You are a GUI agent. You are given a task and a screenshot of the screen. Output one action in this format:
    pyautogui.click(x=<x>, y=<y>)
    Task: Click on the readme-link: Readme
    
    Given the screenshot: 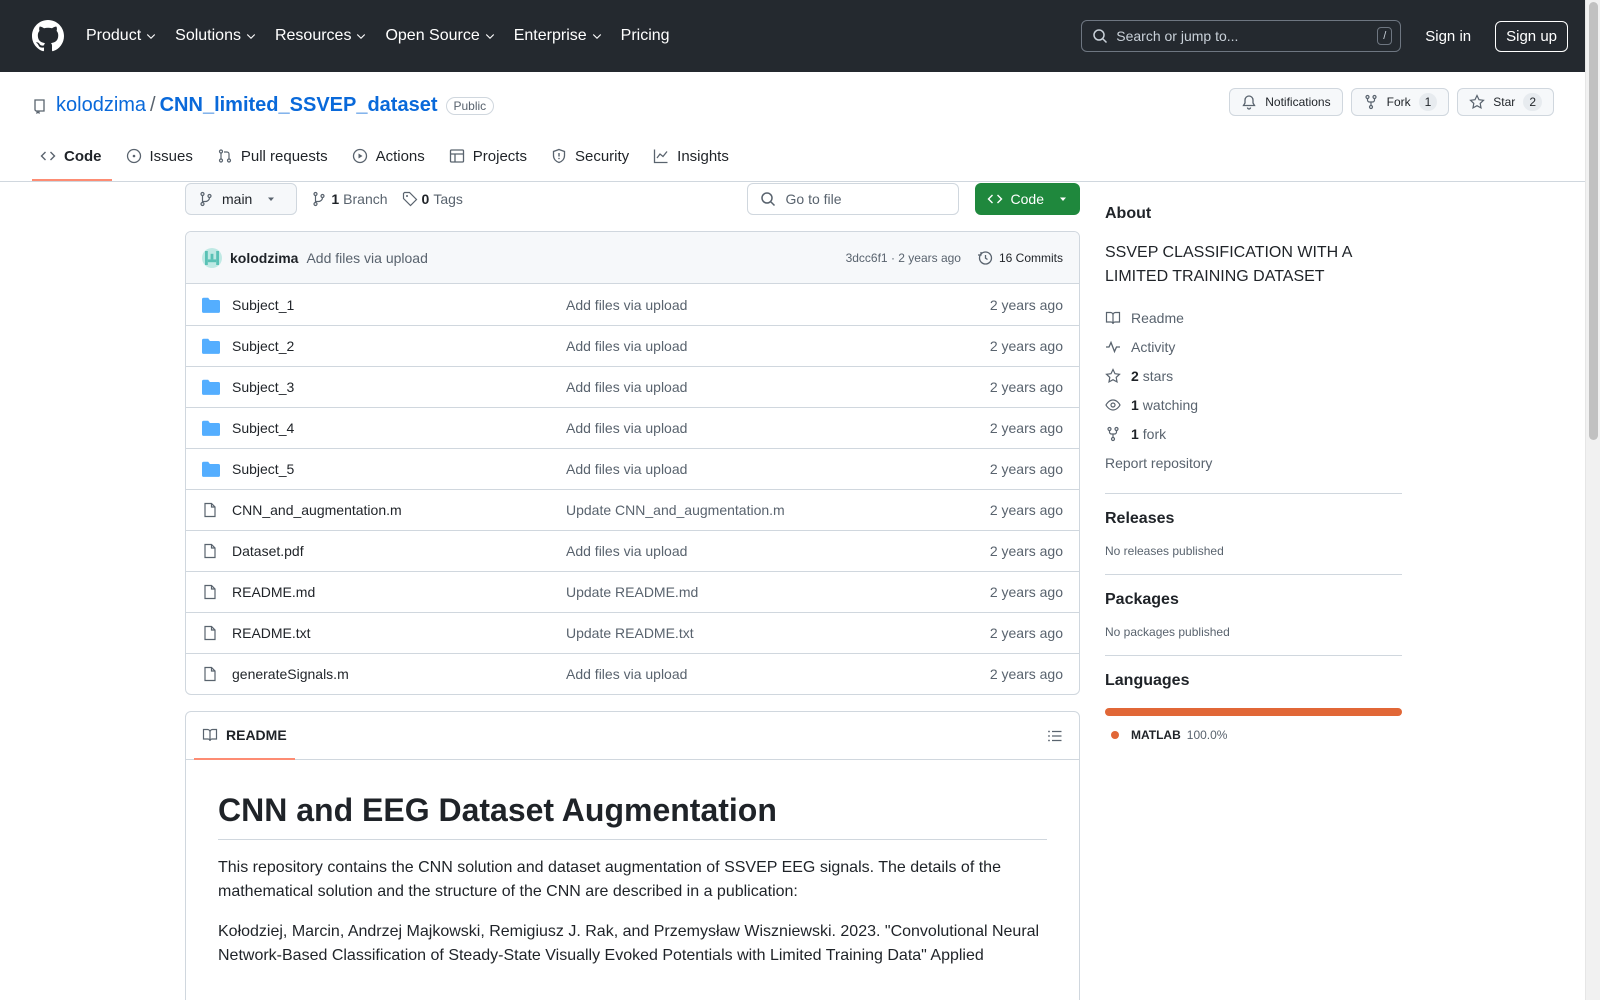 What is the action you would take?
    pyautogui.click(x=1253, y=317)
    